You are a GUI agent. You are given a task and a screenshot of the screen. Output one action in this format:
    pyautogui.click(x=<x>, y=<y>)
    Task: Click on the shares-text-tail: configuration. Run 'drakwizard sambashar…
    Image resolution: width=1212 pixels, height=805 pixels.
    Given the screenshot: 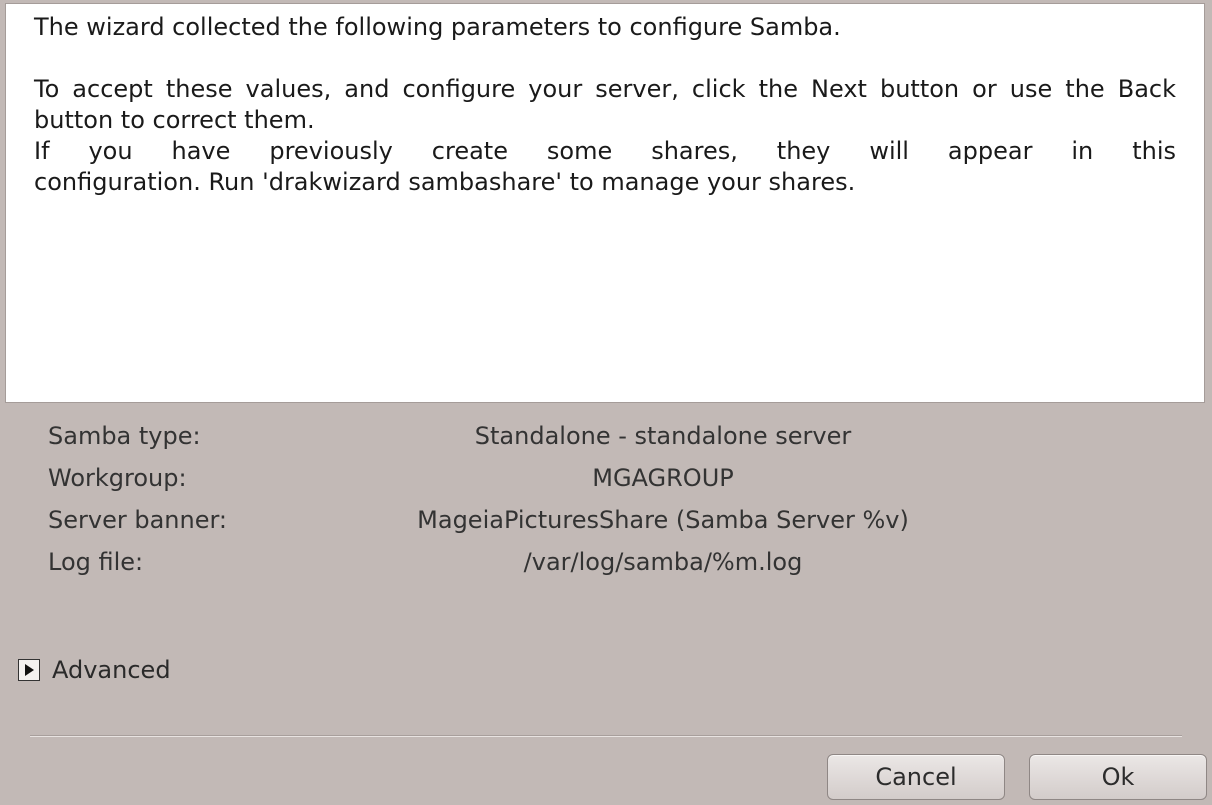 What is the action you would take?
    pyautogui.click(x=445, y=182)
    